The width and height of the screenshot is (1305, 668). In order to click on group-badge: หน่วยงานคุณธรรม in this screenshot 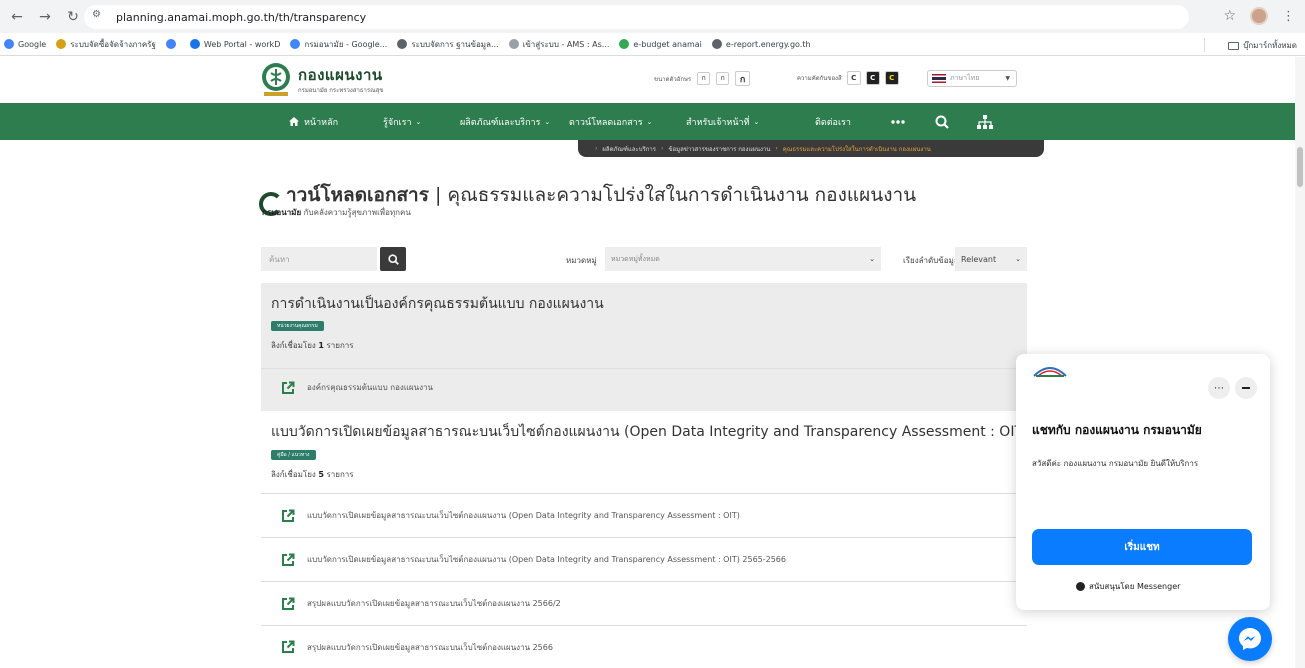, I will do `click(297, 326)`.